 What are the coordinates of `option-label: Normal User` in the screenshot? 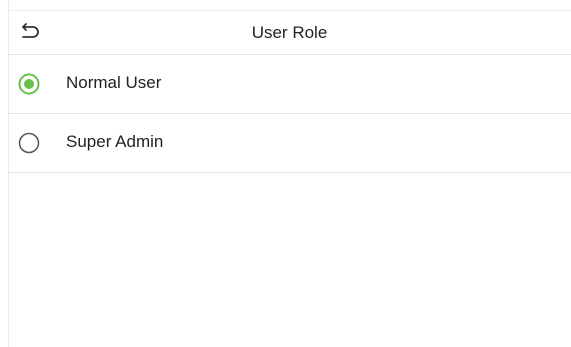 It's located at (114, 82).